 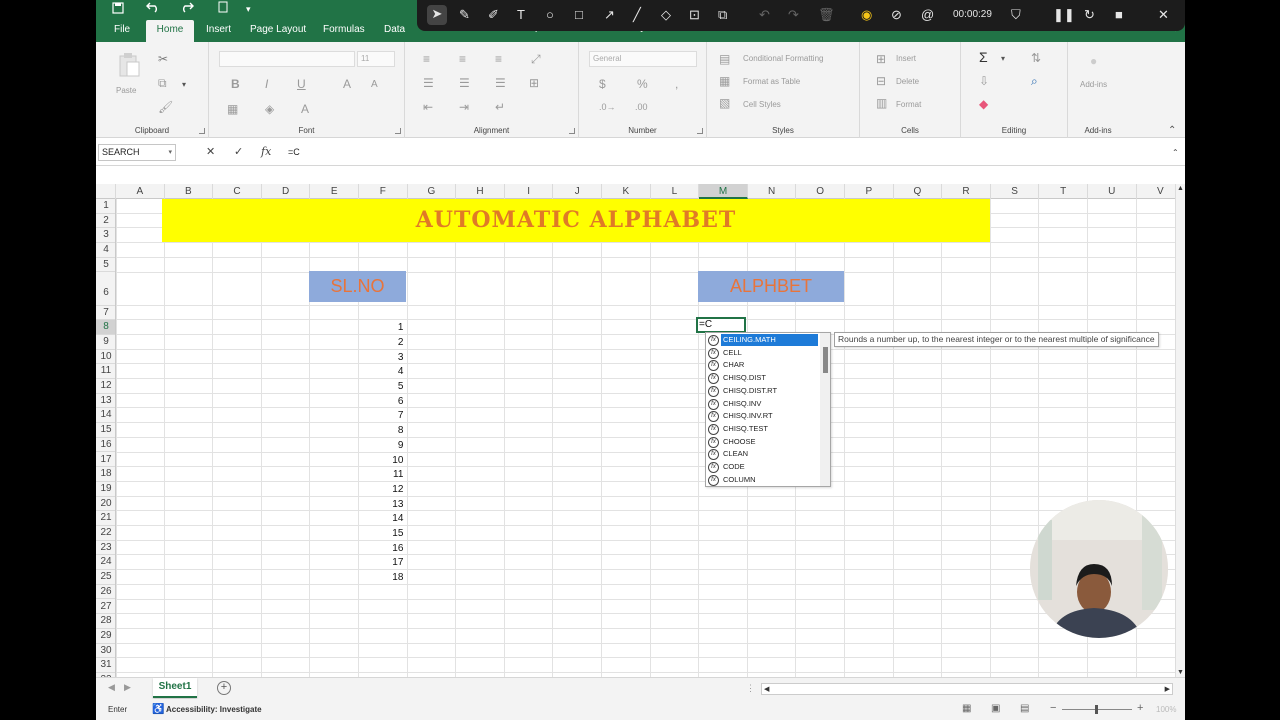 What do you see at coordinates (189, 191) in the screenshot?
I see `column-header-b: B` at bounding box center [189, 191].